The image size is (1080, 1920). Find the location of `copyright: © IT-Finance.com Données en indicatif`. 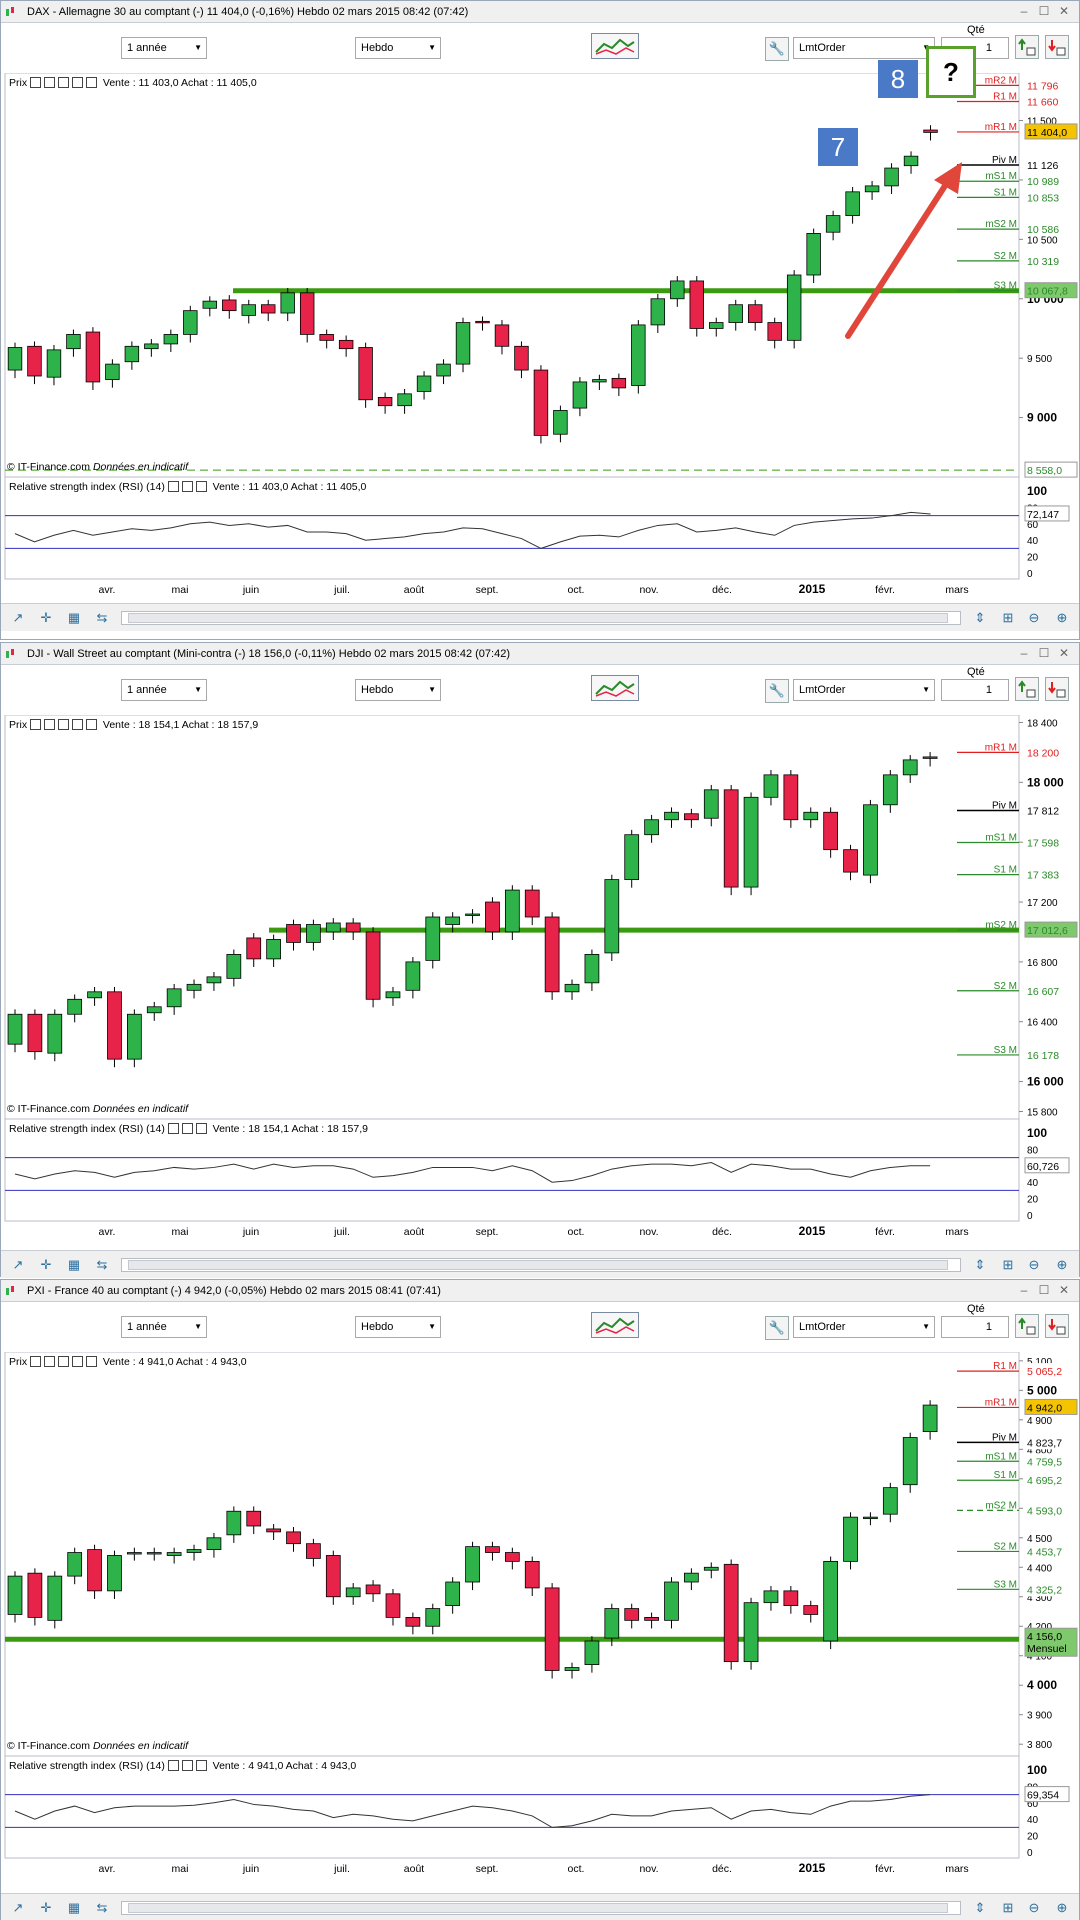

copyright: © IT-Finance.com Données en indicatif is located at coordinates (97, 1109).